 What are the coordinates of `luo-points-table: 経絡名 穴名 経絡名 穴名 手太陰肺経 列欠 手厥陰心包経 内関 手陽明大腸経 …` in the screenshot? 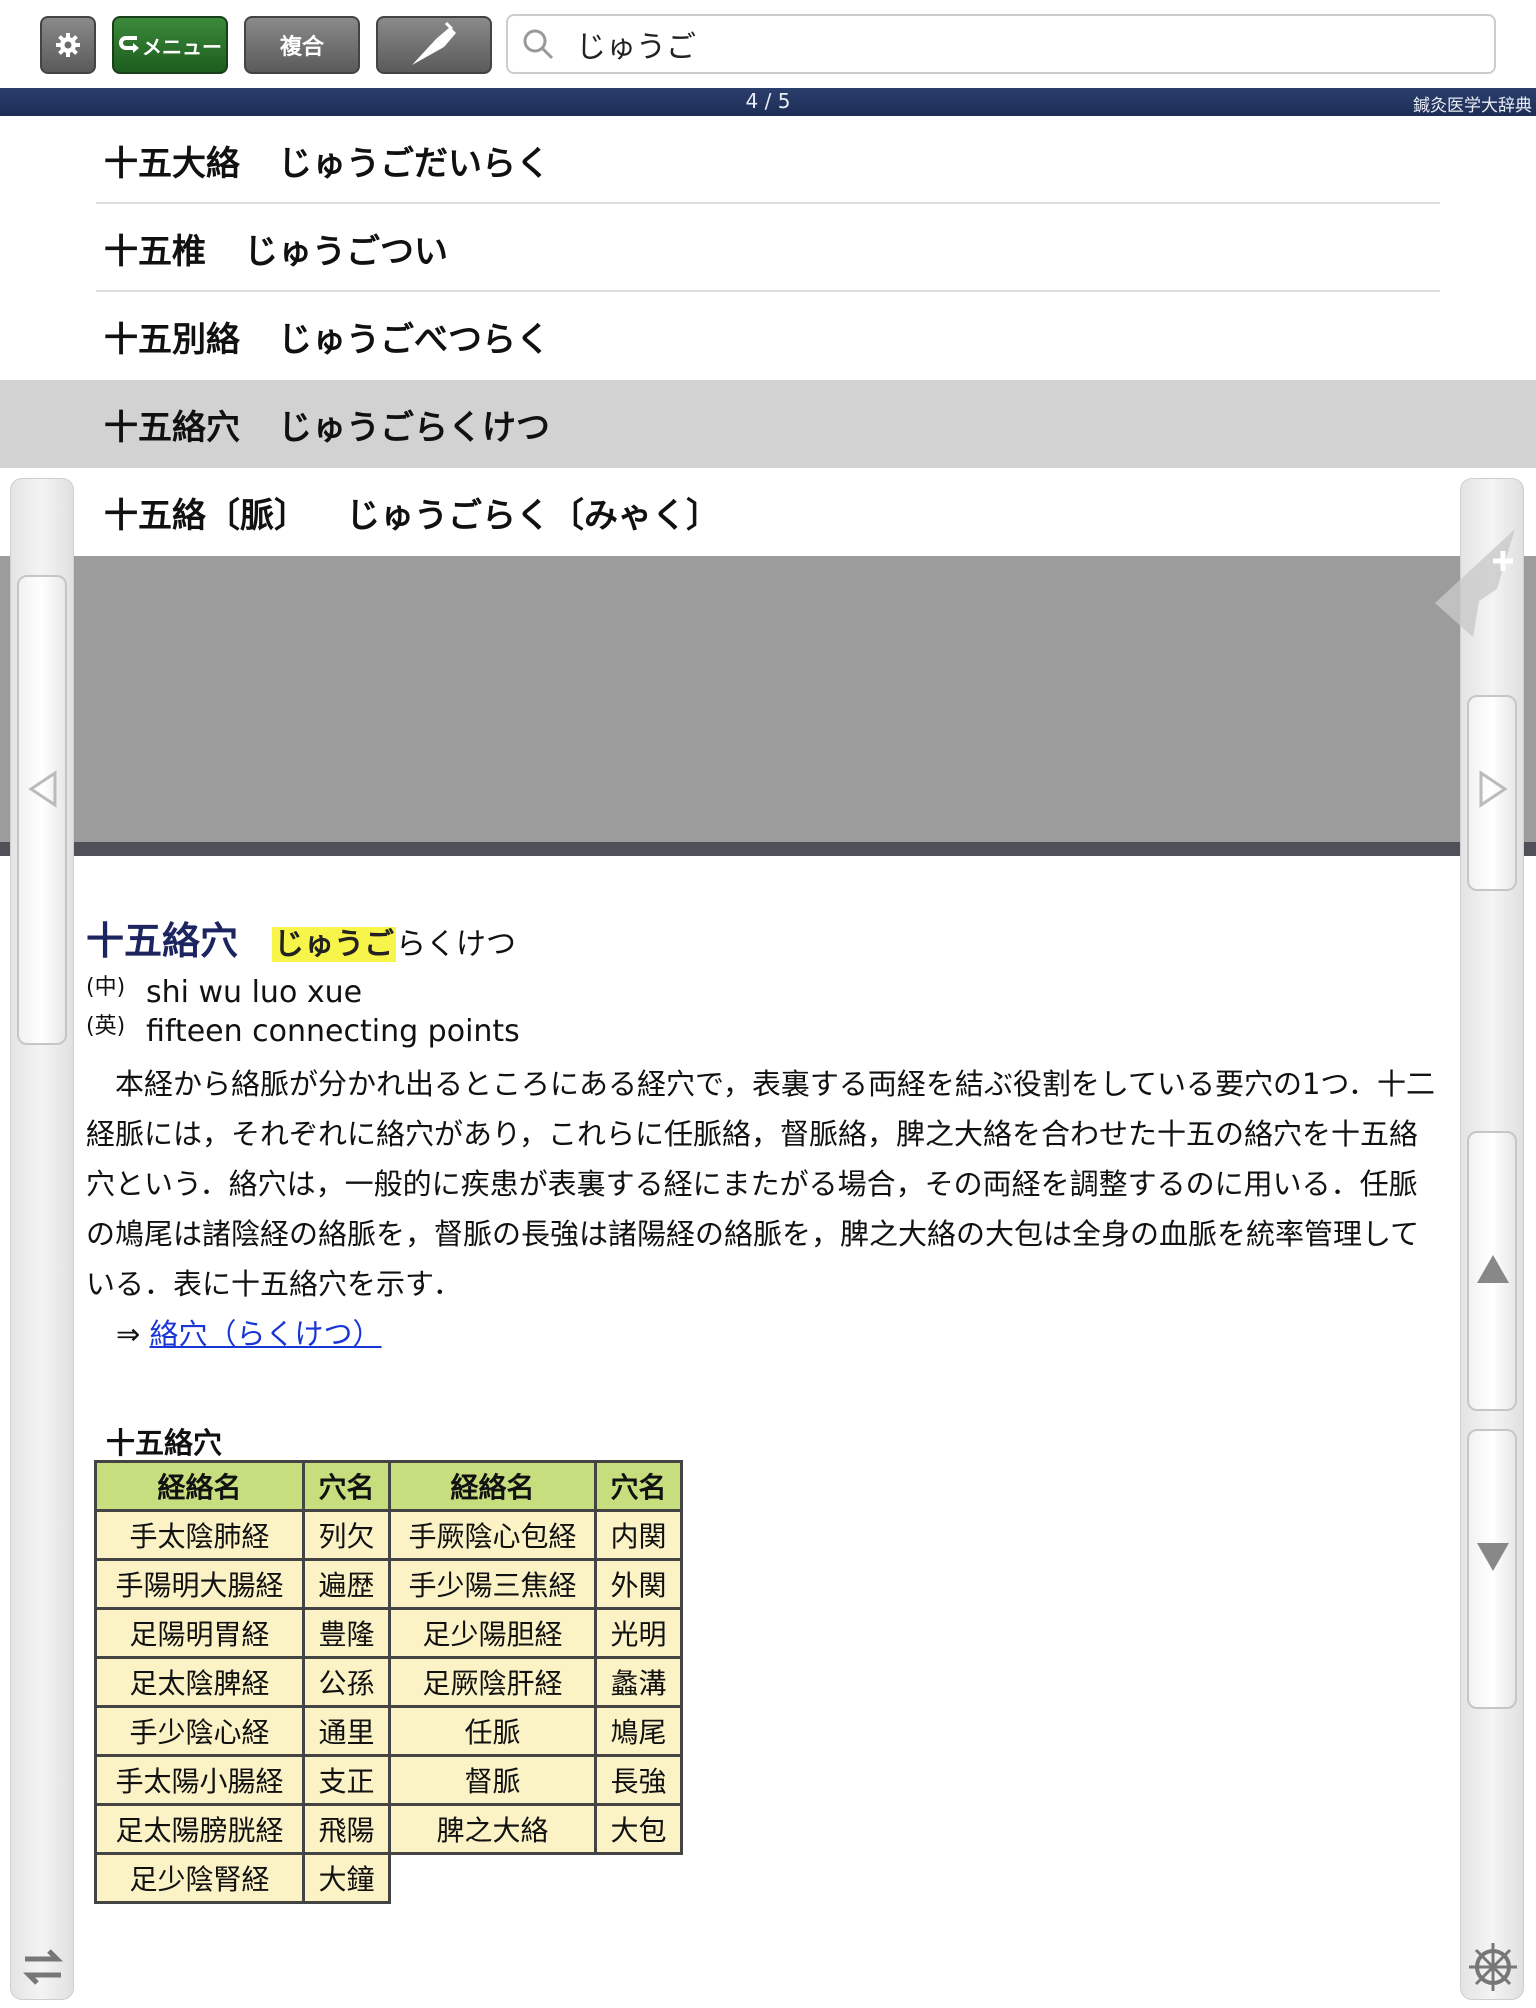 It's located at (388, 1682).